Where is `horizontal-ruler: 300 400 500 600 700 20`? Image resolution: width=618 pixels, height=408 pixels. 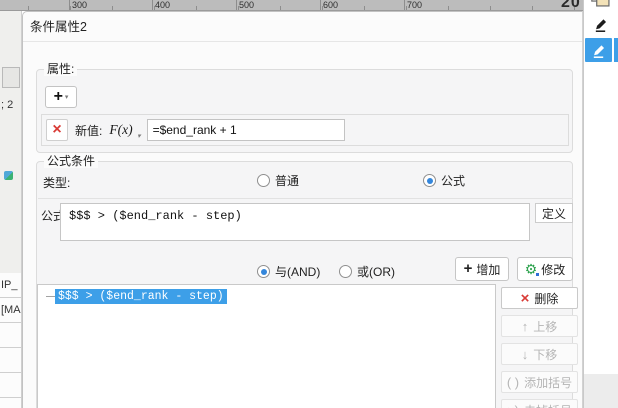 horizontal-ruler: 300 400 500 600 700 20 is located at coordinates (291, 5).